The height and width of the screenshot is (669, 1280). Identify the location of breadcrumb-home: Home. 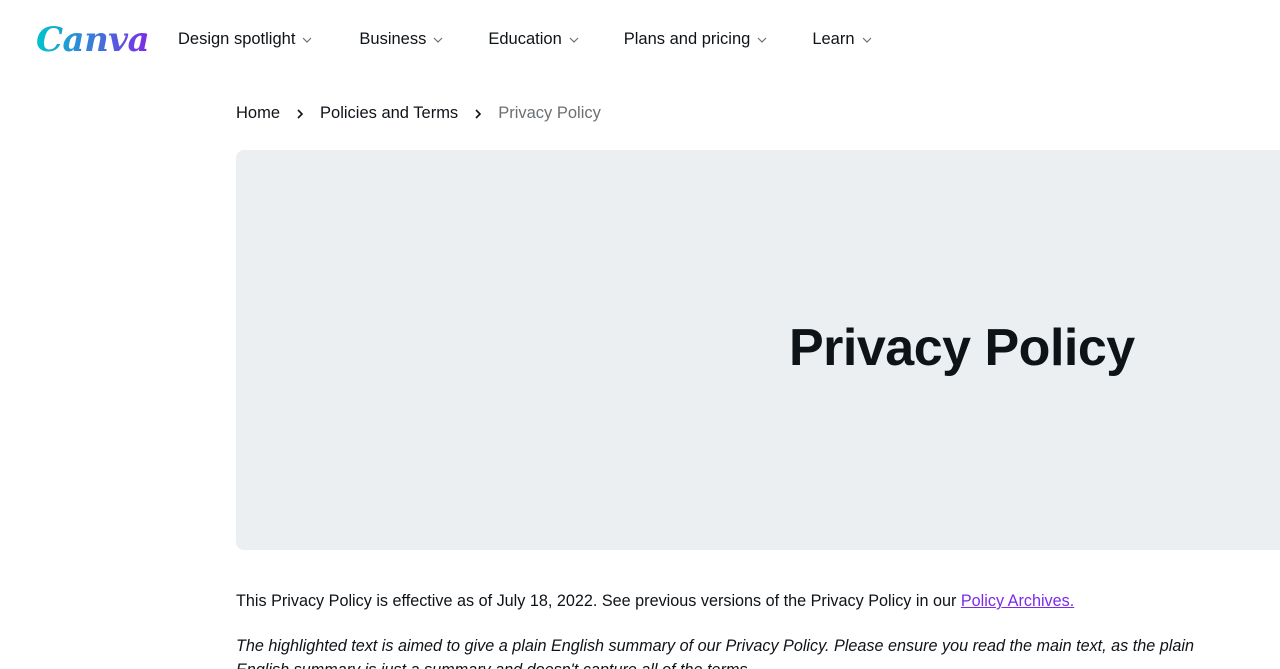
(258, 113).